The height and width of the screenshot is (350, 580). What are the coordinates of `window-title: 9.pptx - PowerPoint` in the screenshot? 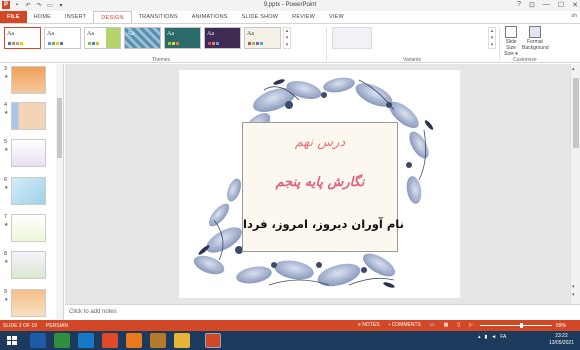 It's located at (290, 5).